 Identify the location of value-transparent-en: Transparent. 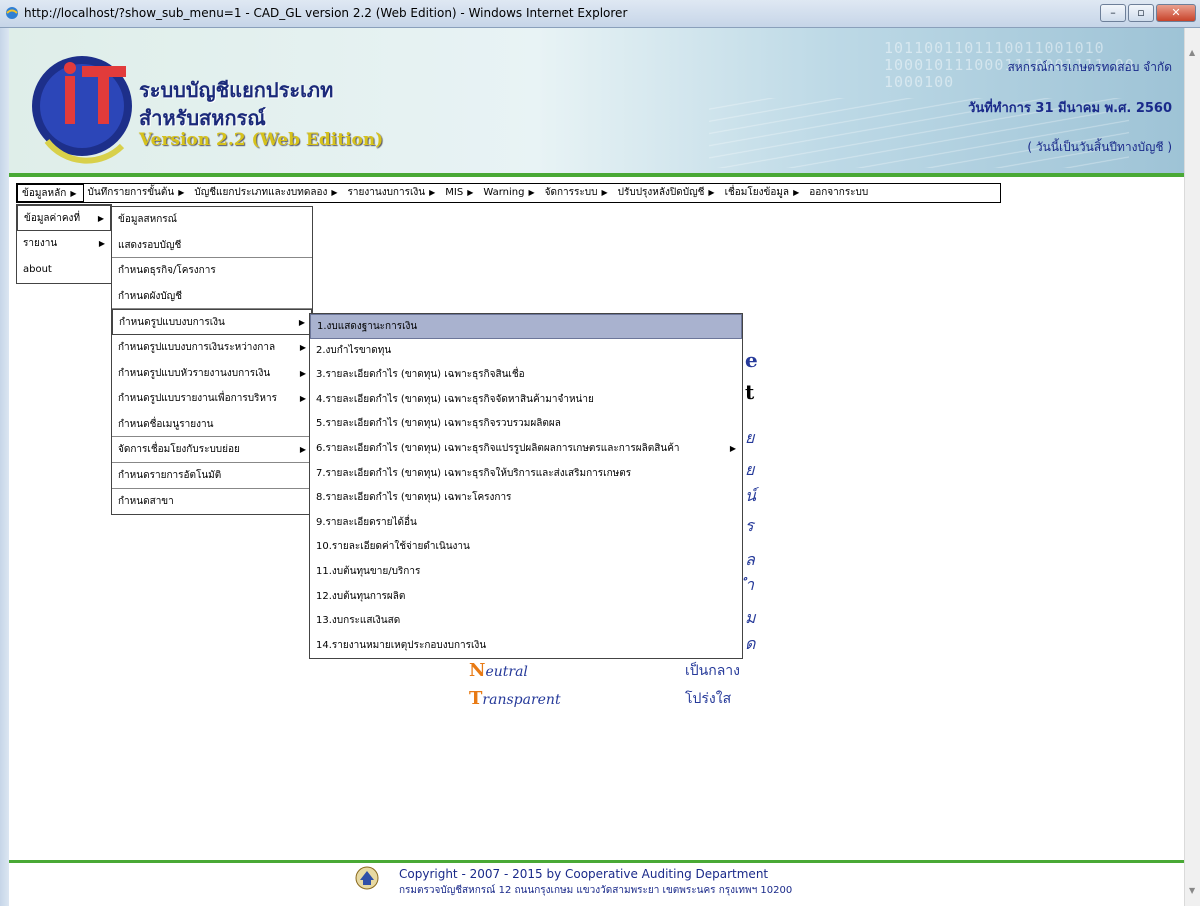
(515, 698).